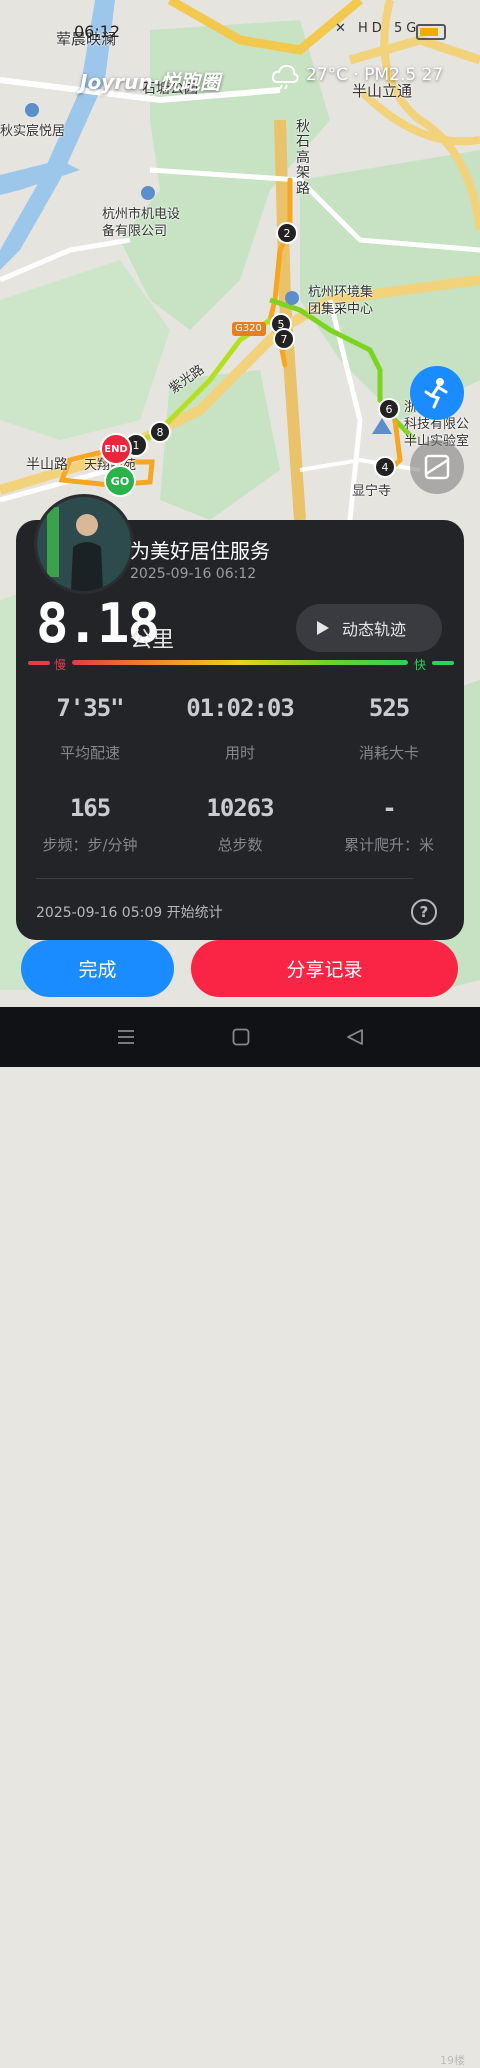  Describe the element at coordinates (389, 808) in the screenshot. I see `stat-elevation-value: -` at that location.